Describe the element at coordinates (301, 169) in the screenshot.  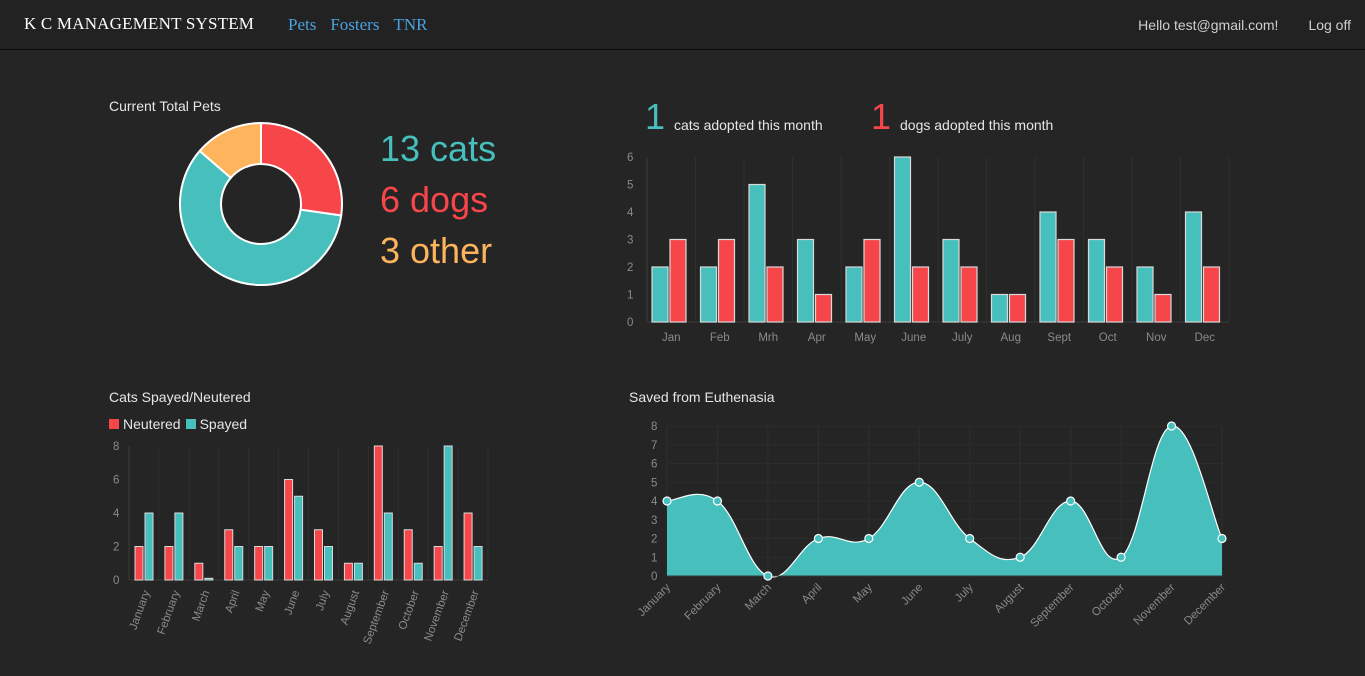
I see `donut-slice-dogs` at that location.